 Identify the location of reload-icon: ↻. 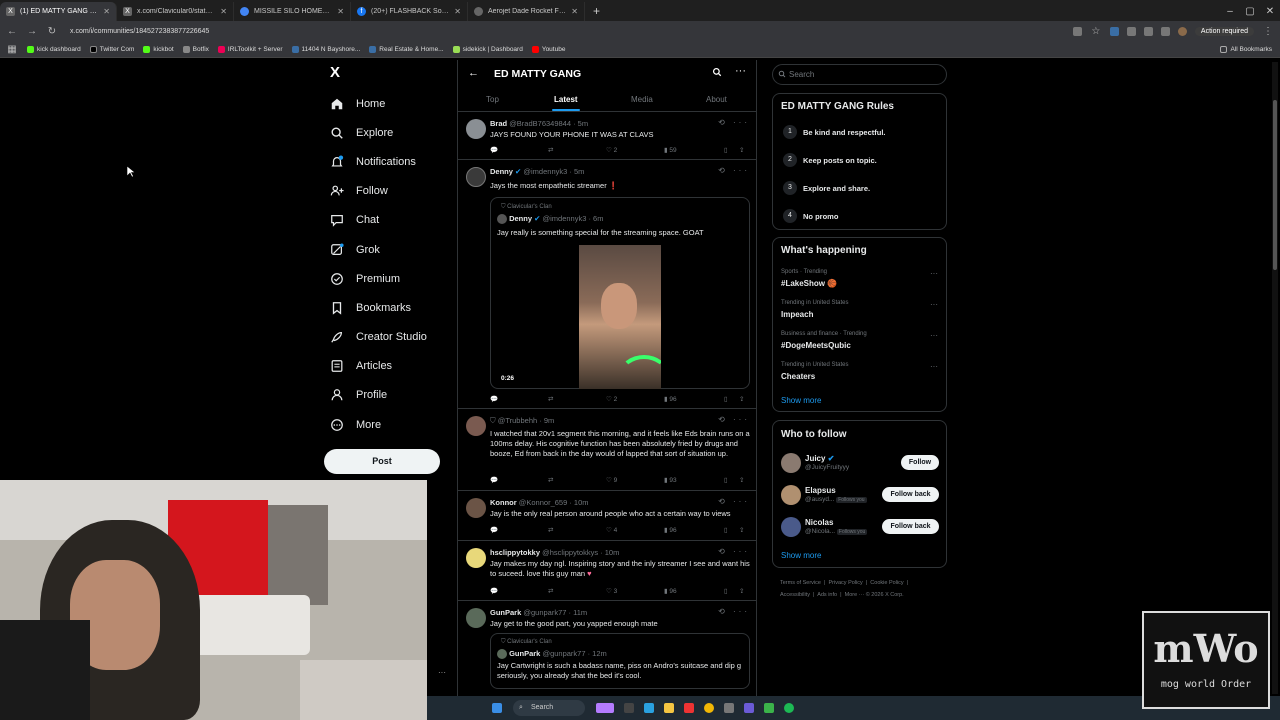
(52, 31).